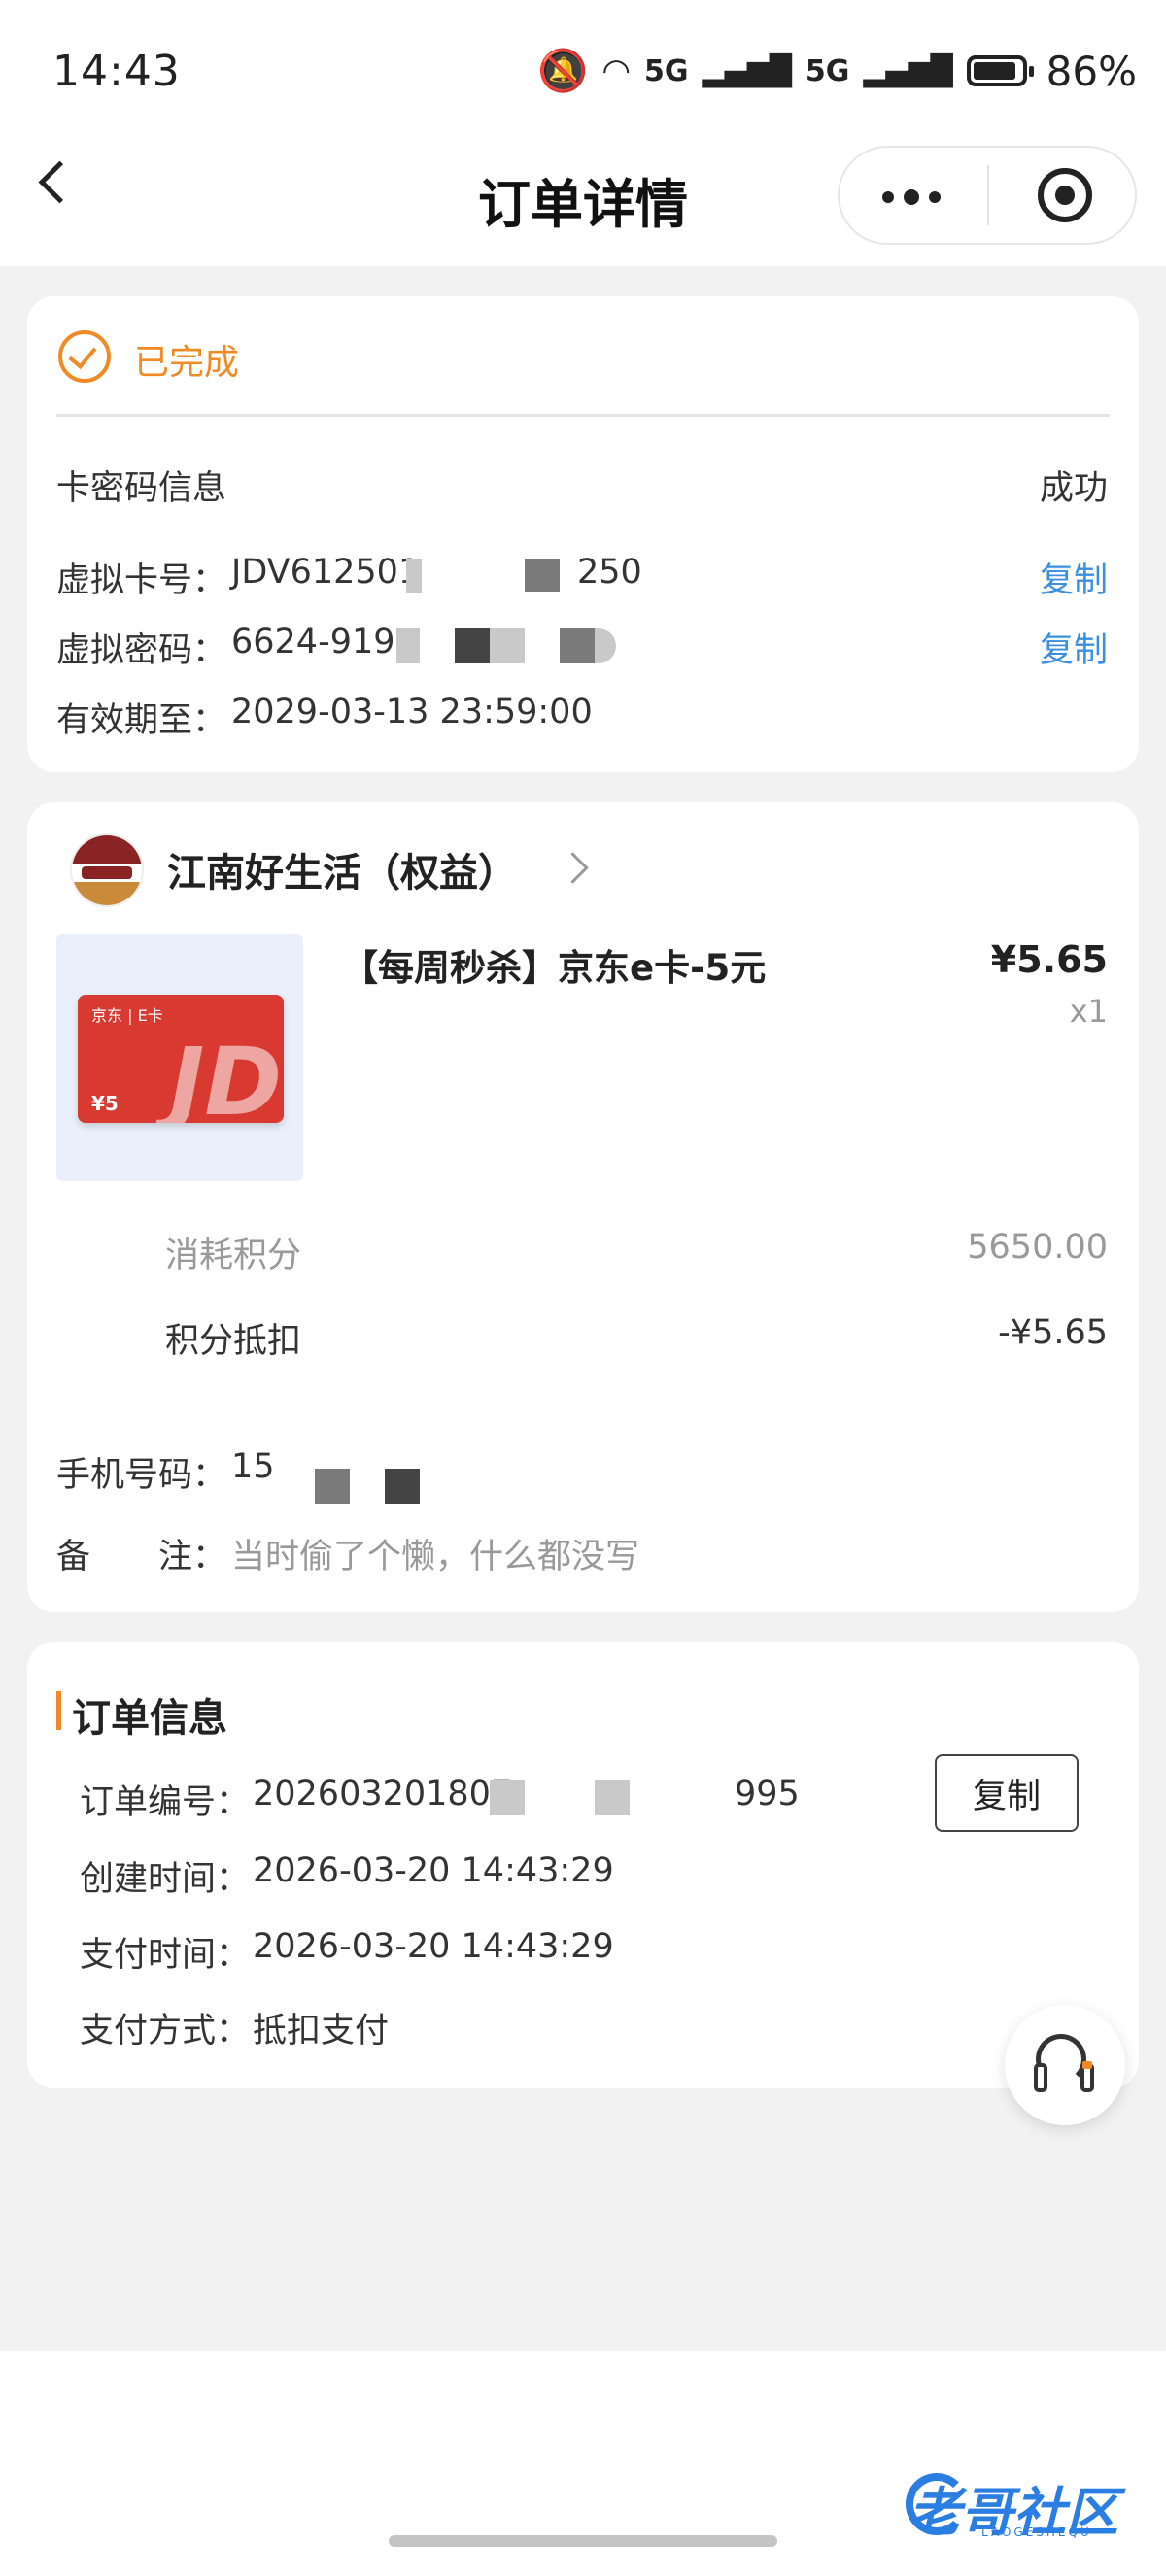 The image size is (1166, 2576). Describe the element at coordinates (609, 572) in the screenshot. I see `card-number-end: 250` at that location.